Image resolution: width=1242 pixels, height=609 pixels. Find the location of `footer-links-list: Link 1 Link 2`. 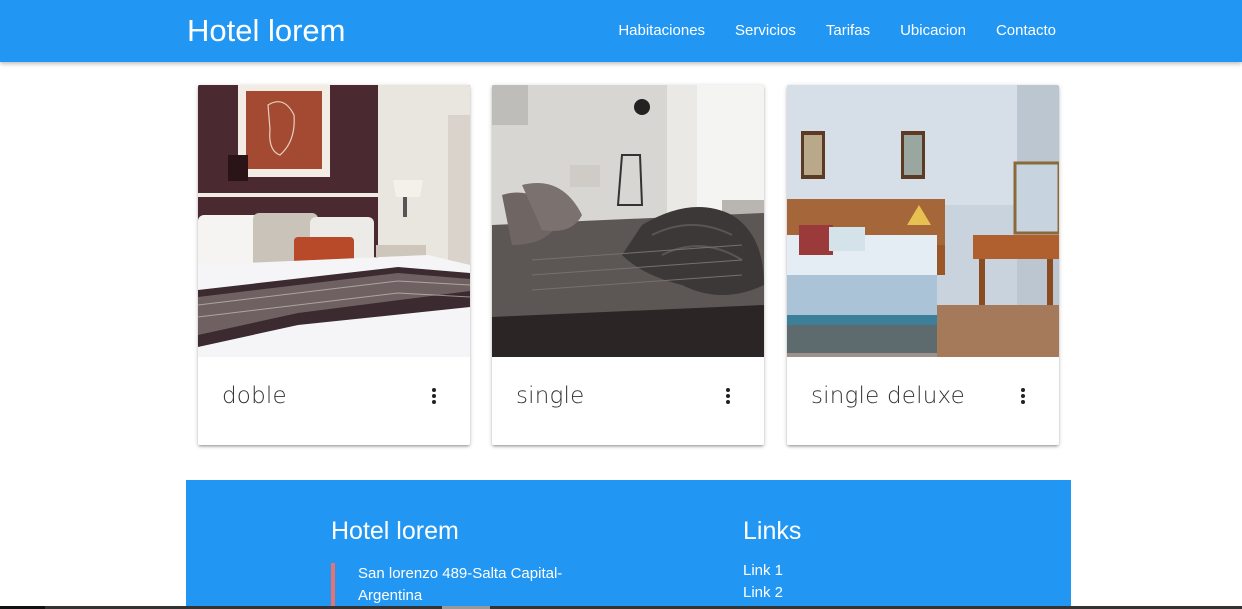

footer-links-list: Link 1 Link 2 is located at coordinates (763, 582).